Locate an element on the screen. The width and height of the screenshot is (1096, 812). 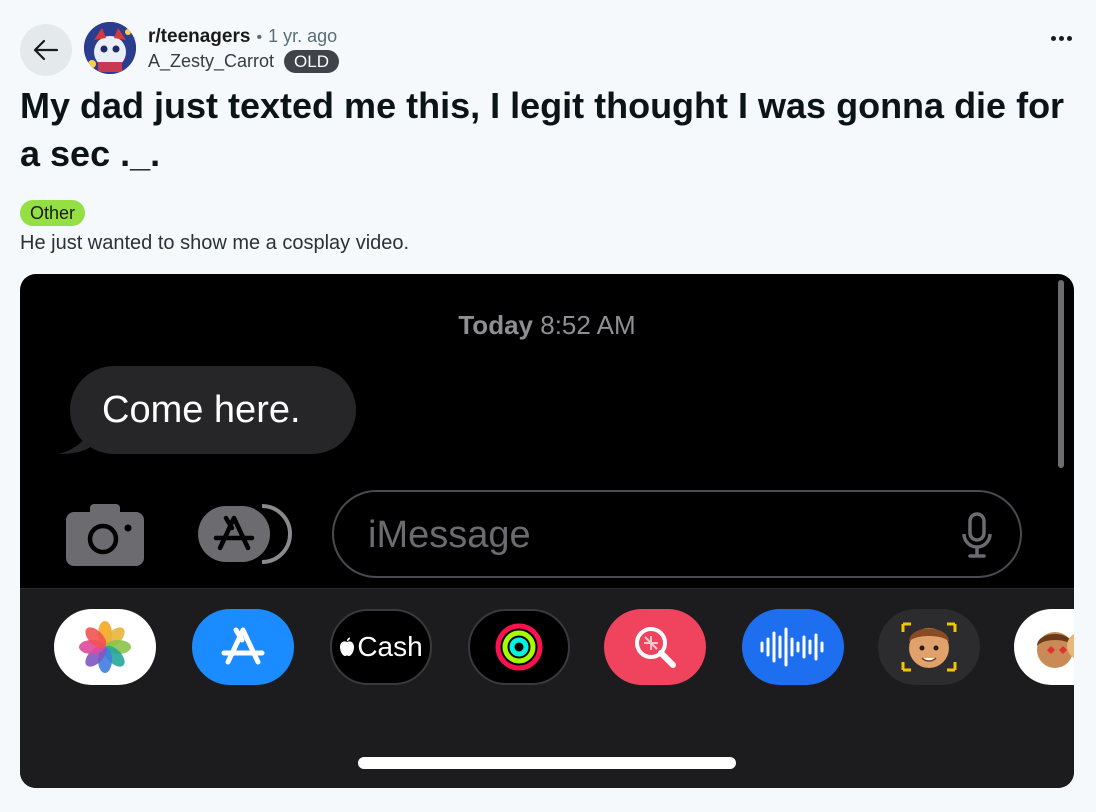
old-badge: OLD is located at coordinates (312, 61).